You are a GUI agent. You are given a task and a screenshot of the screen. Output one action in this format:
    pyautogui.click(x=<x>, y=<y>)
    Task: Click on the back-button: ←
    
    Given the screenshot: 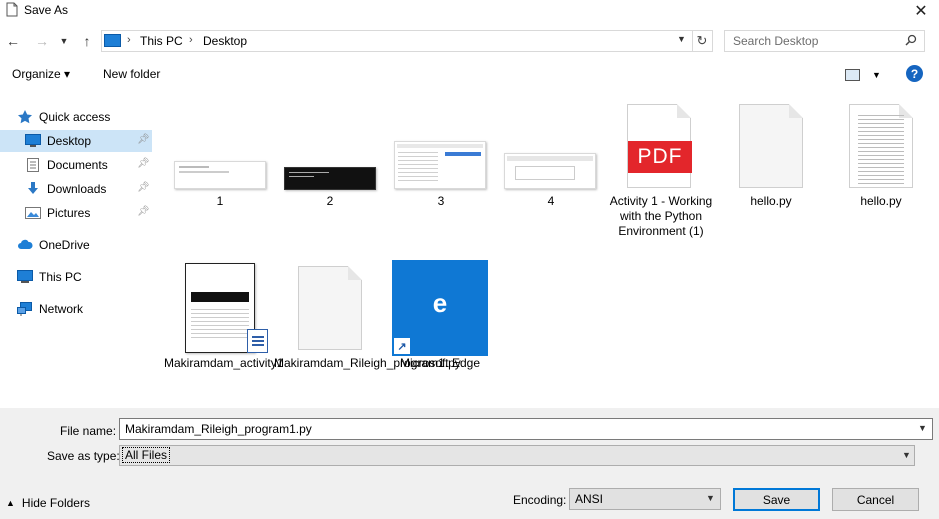 What is the action you would take?
    pyautogui.click(x=13, y=41)
    